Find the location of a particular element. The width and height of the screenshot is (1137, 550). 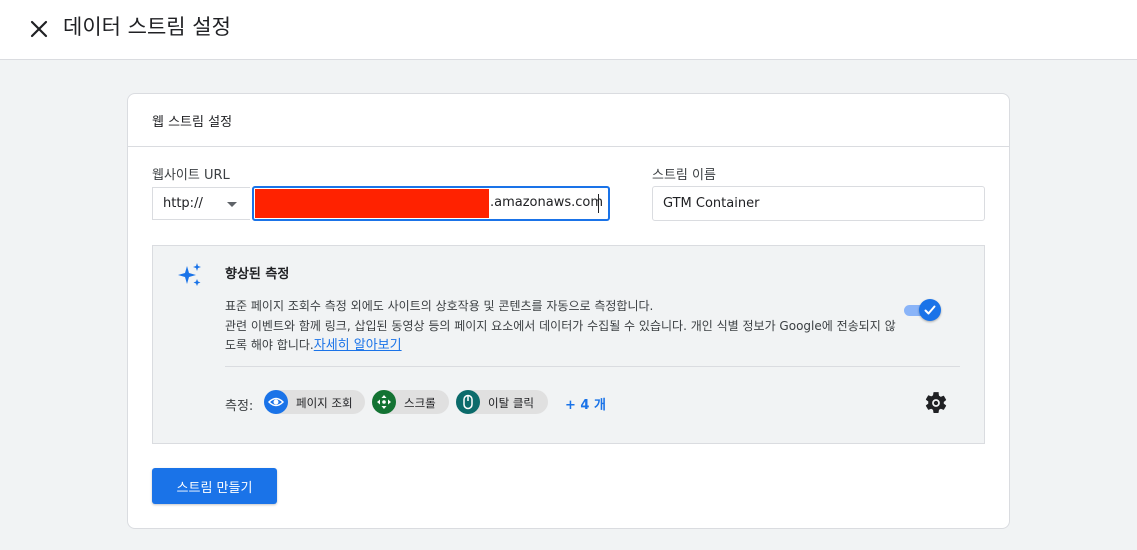

chip-label: 이탈 클릭 is located at coordinates (511, 403).